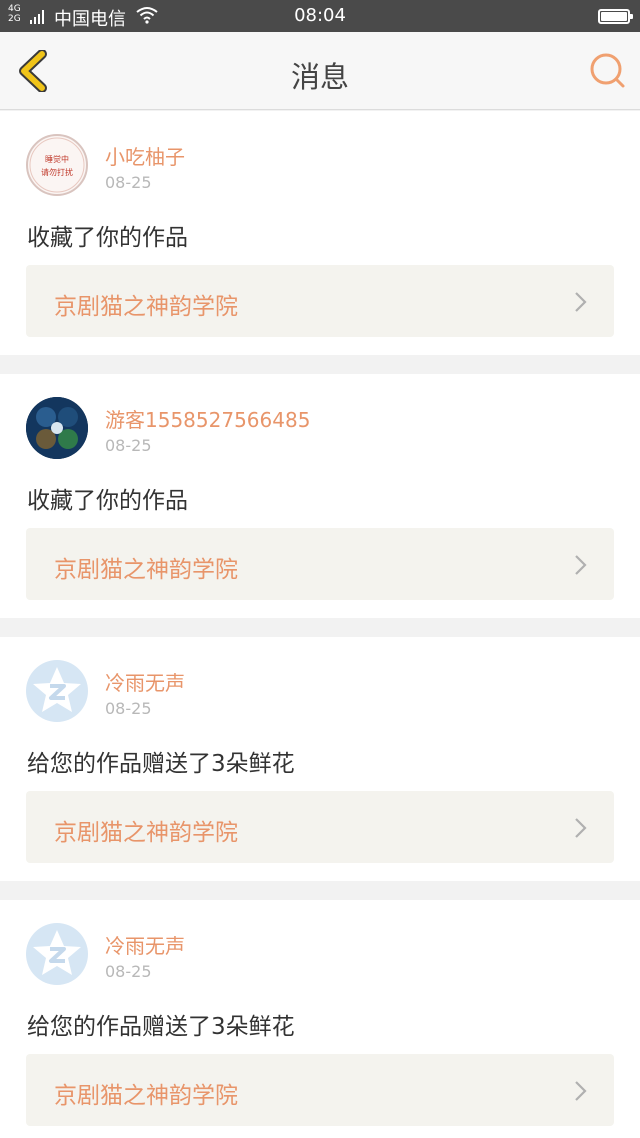  Describe the element at coordinates (145, 155) in the screenshot. I see `sender-name: 小吃柚子` at that location.